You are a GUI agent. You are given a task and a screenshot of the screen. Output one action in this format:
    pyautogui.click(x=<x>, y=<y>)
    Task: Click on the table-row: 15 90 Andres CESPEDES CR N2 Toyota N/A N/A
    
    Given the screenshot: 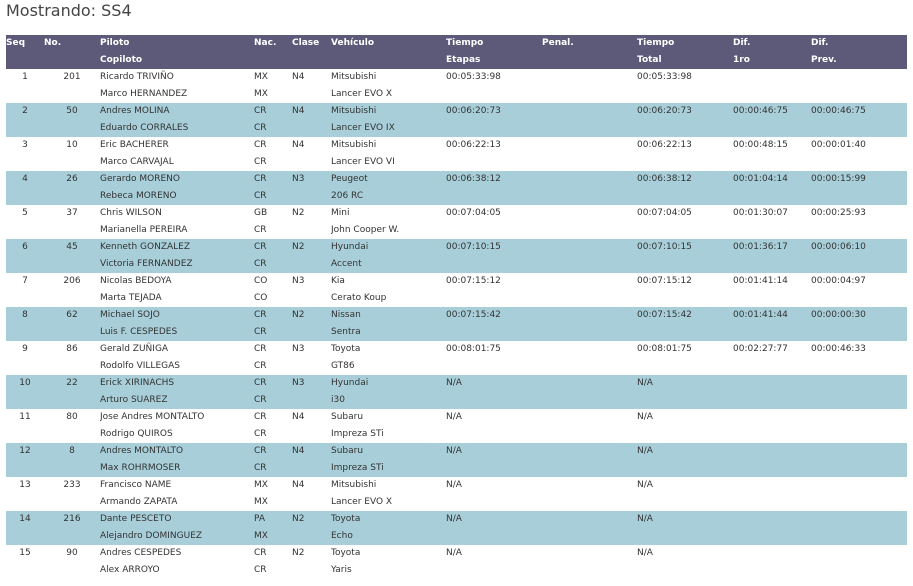 What is the action you would take?
    pyautogui.click(x=456, y=553)
    